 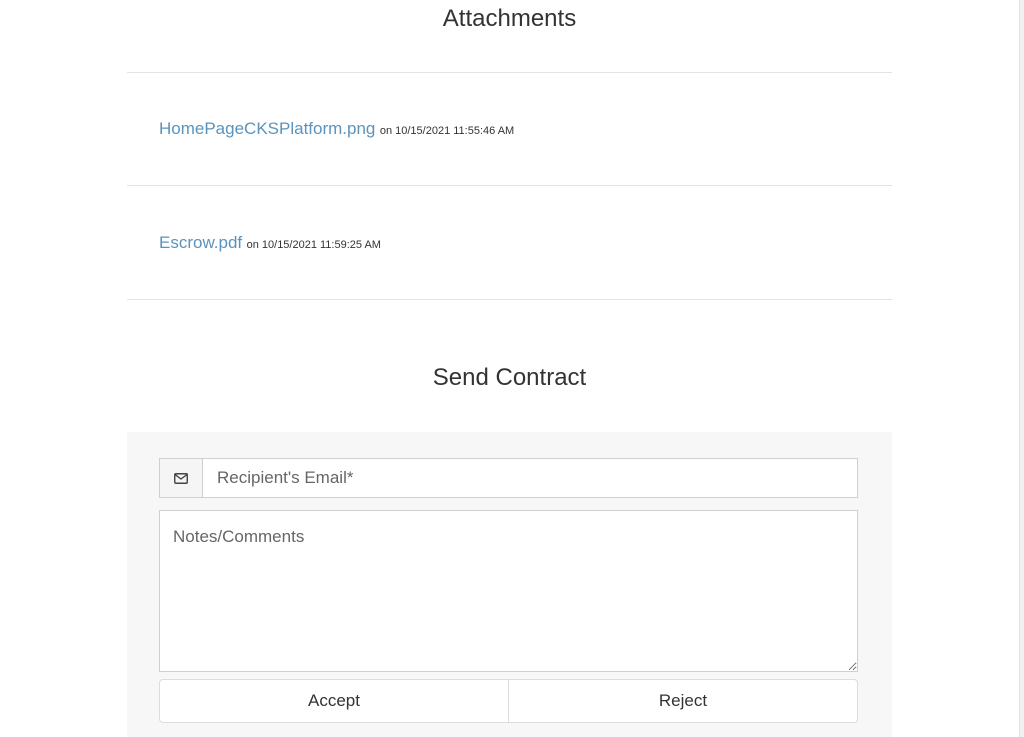 What do you see at coordinates (1021, 368) in the screenshot?
I see `scrollbar` at bounding box center [1021, 368].